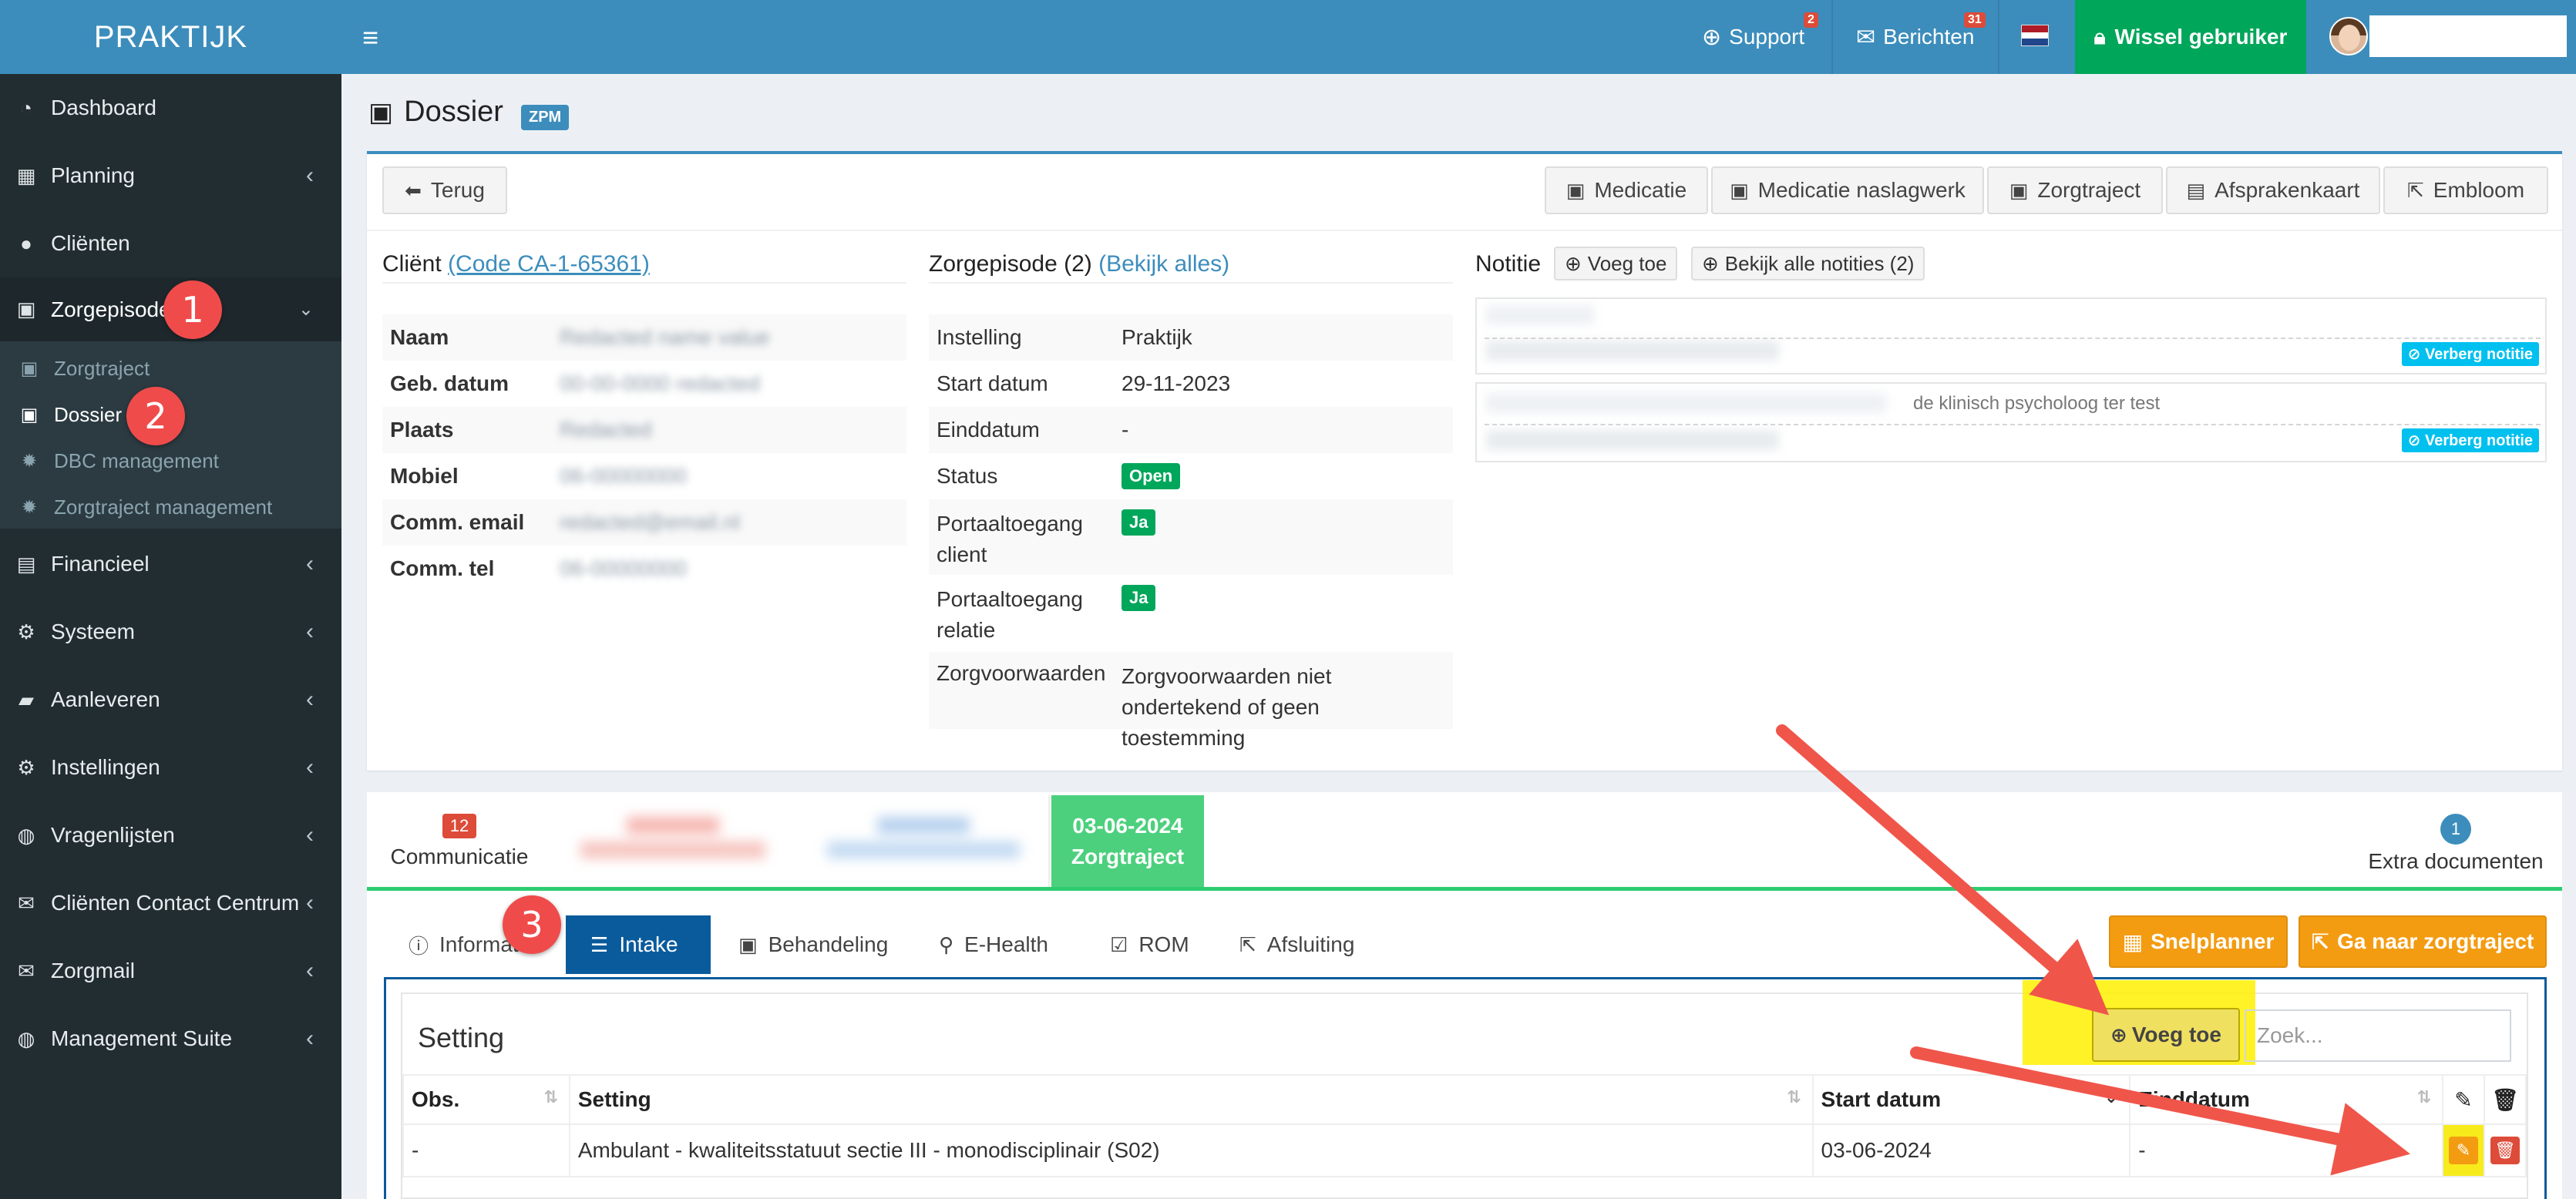  I want to click on medication-reference-button: ▣ Medicatie naslagwerk, so click(1847, 190).